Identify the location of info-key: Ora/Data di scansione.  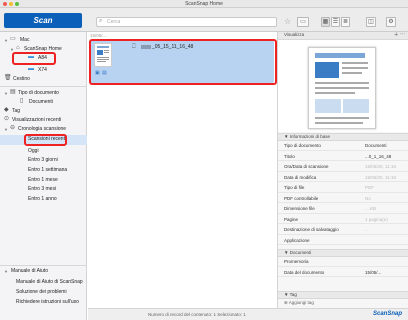
(306, 166).